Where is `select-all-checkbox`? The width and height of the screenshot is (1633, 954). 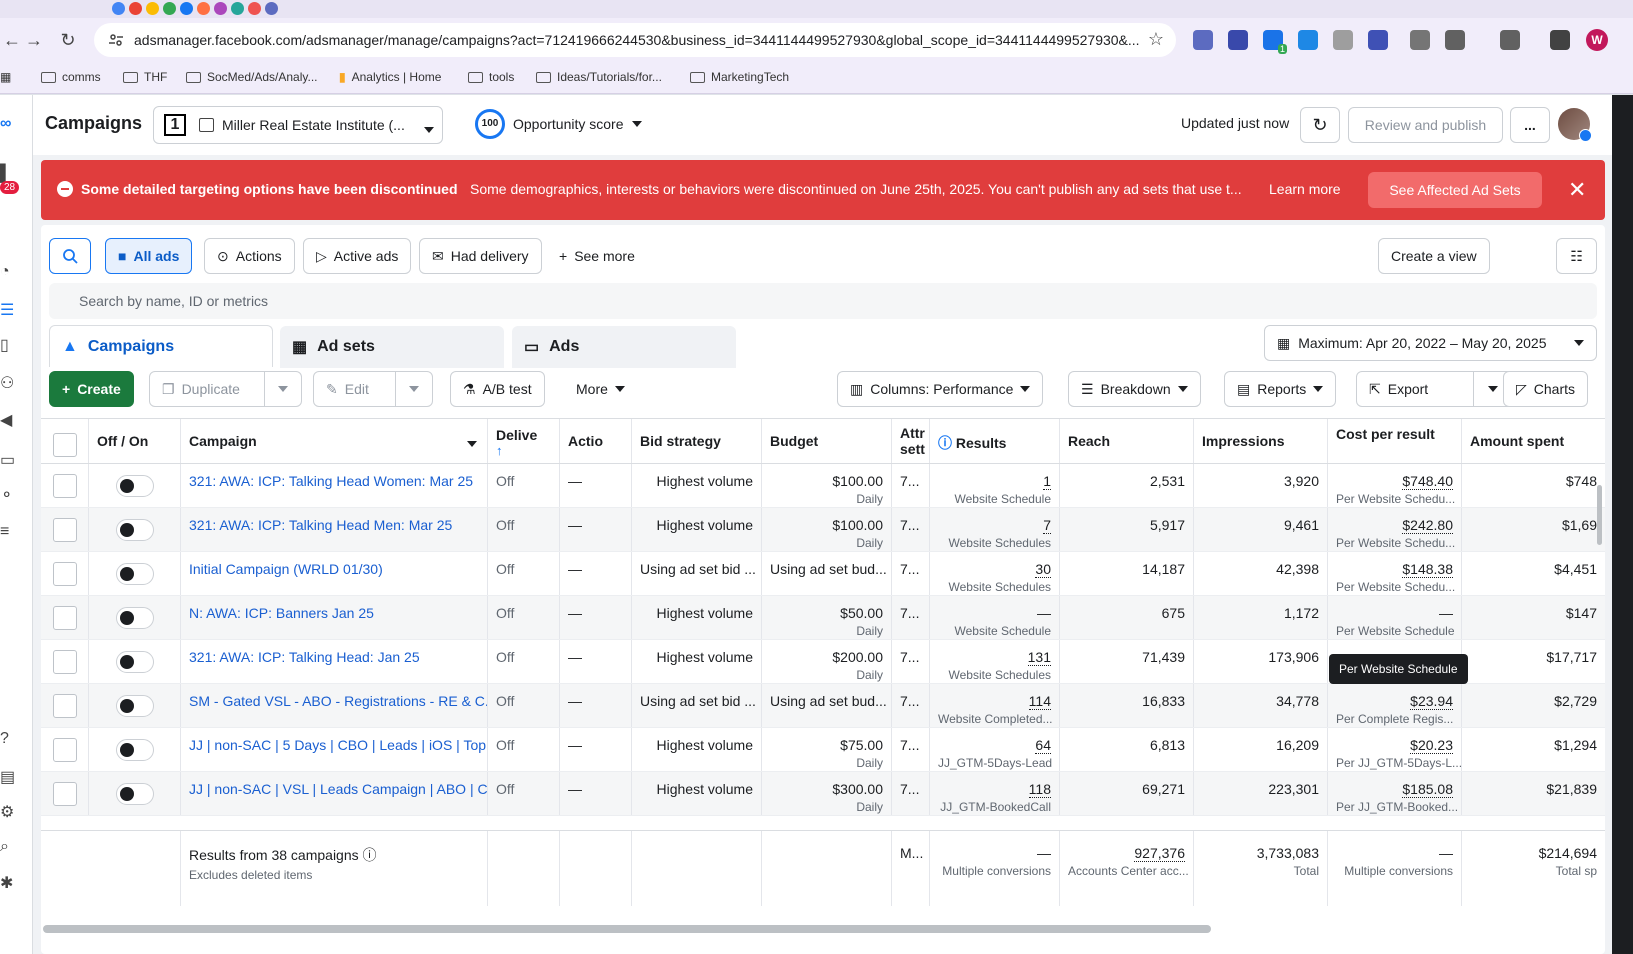 select-all-checkbox is located at coordinates (65, 441).